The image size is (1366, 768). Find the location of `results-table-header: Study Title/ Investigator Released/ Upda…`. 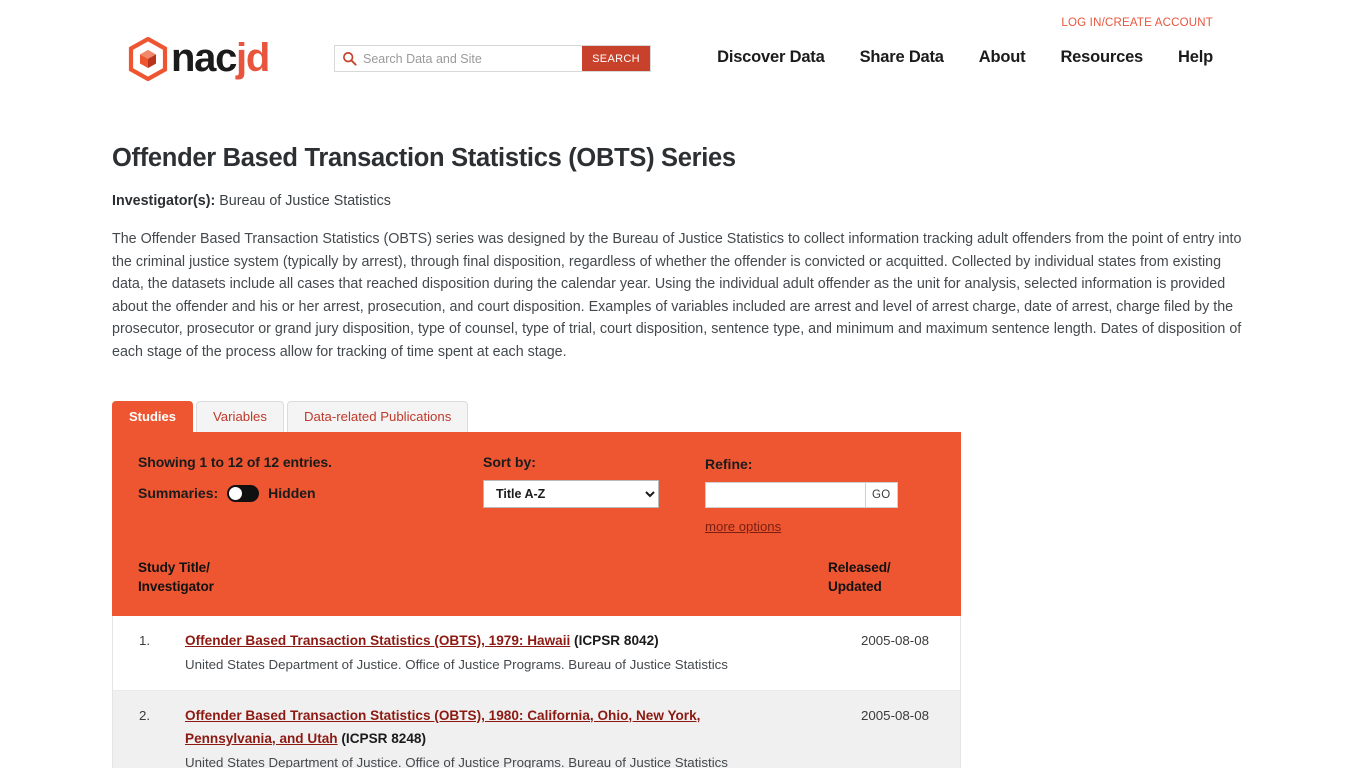

results-table-header: Study Title/ Investigator Released/ Upda… is located at coordinates (536, 576).